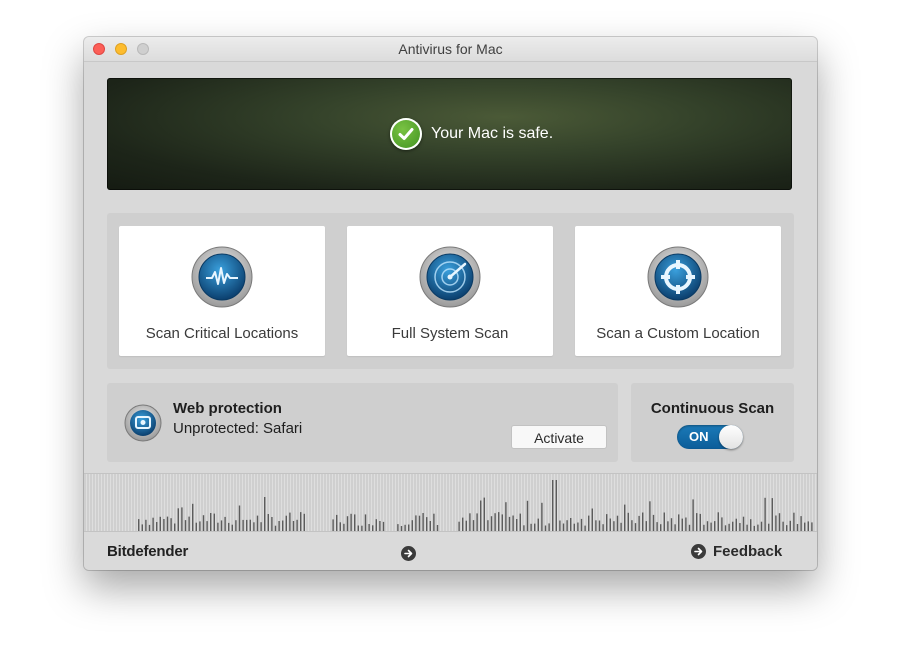 The width and height of the screenshot is (900, 662). What do you see at coordinates (406, 134) in the screenshot?
I see `check-circle-icon` at bounding box center [406, 134].